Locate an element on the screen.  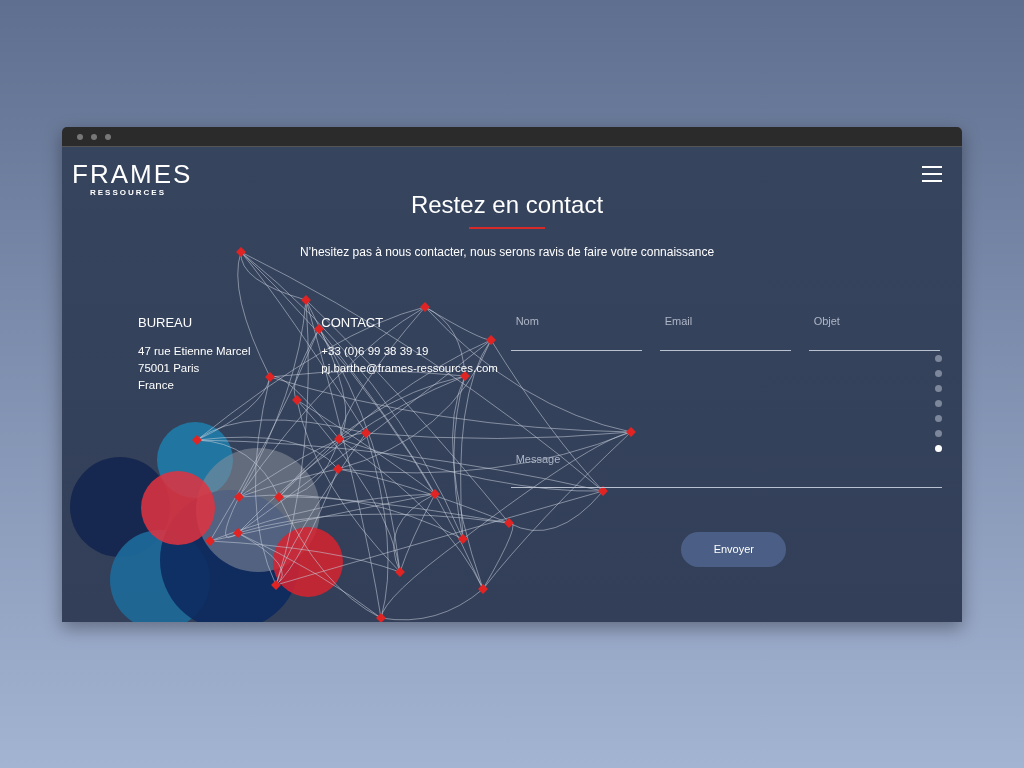
text-field: Email is located at coordinates (725, 332).